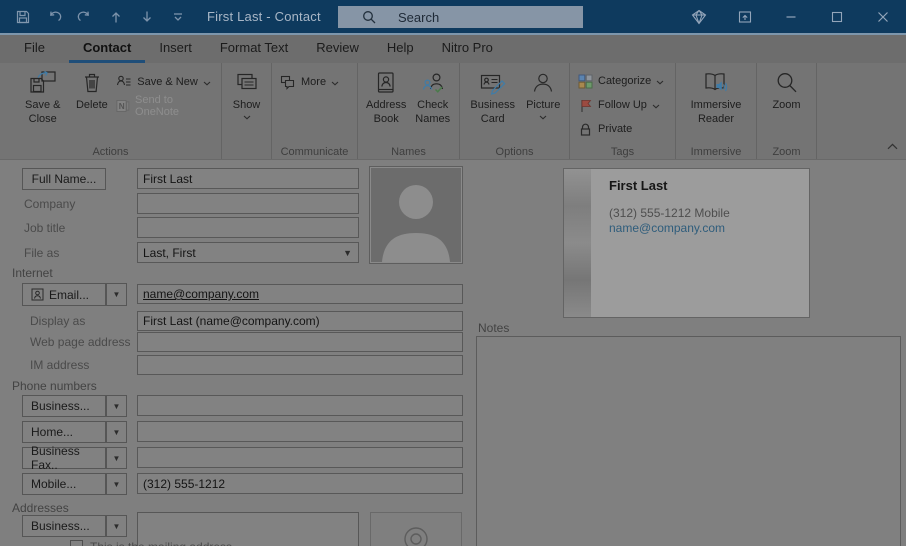 This screenshot has width=906, height=546. I want to click on phone-business-field, so click(300, 405).